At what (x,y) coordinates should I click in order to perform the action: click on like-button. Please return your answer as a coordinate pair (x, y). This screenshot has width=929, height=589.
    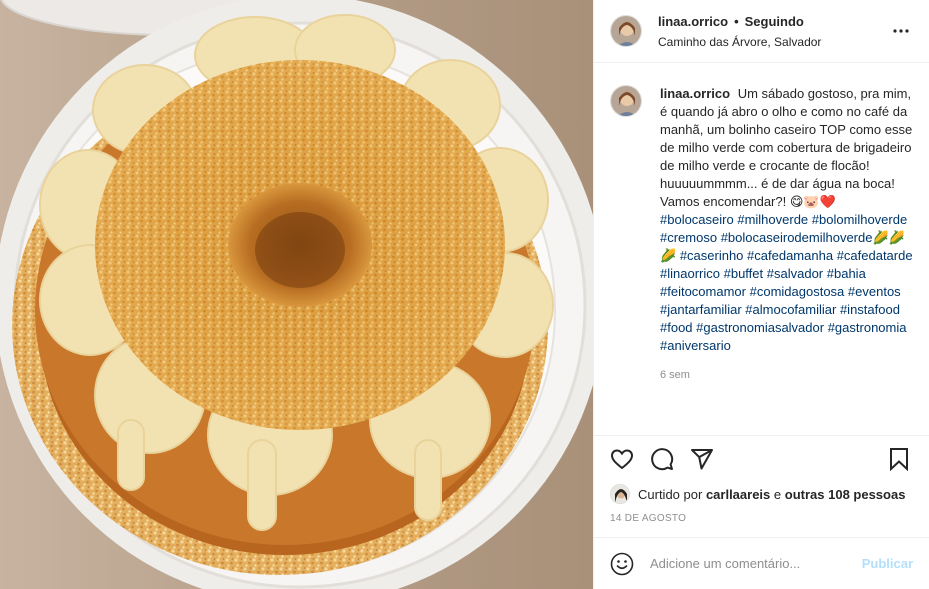
    Looking at the image, I should click on (622, 459).